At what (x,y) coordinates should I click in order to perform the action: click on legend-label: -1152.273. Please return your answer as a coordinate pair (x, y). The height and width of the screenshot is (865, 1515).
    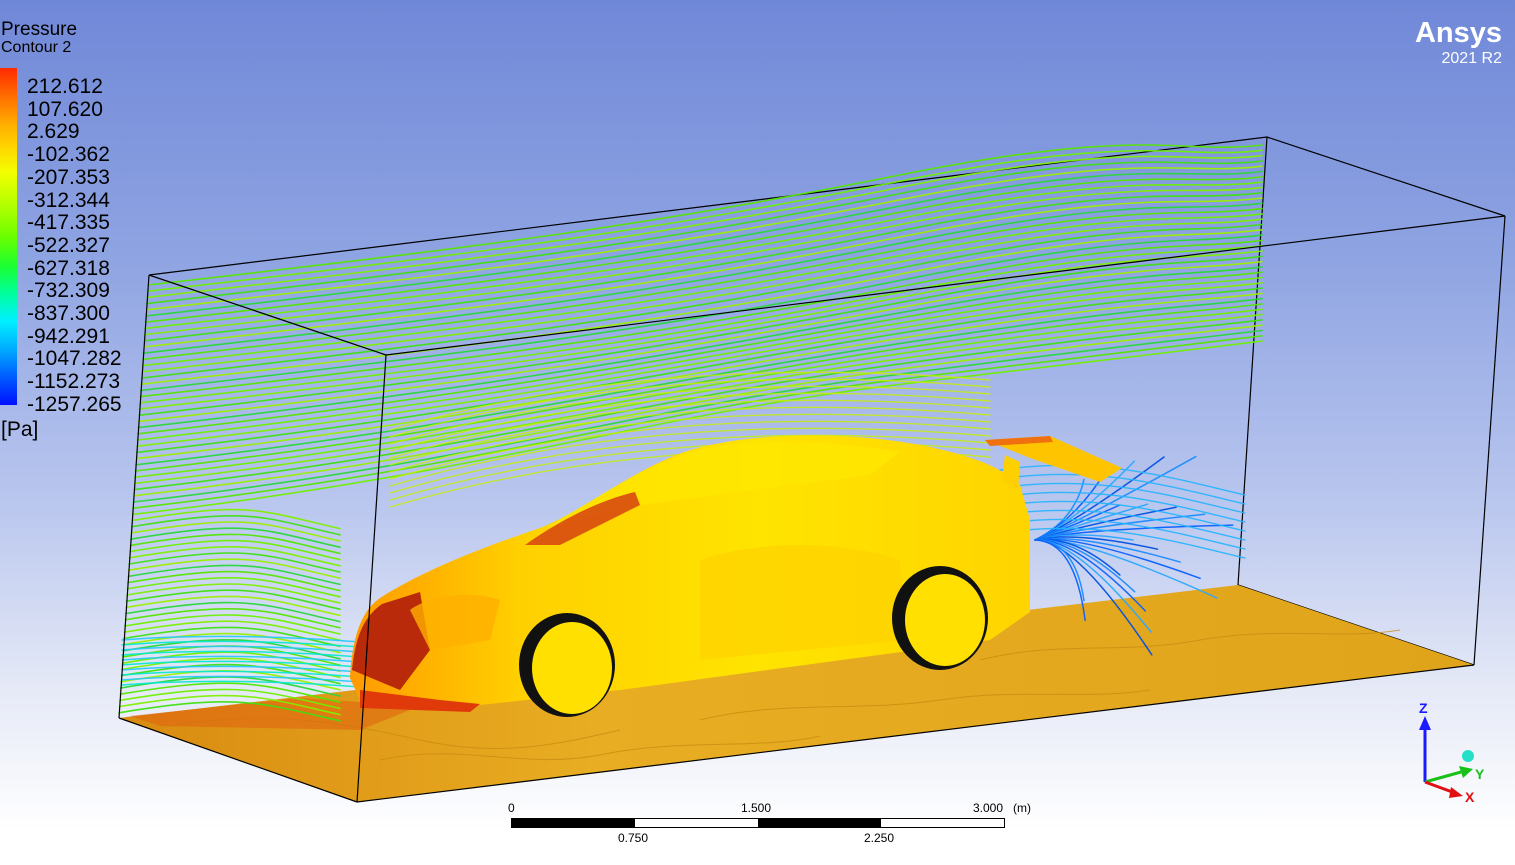
    Looking at the image, I should click on (74, 382).